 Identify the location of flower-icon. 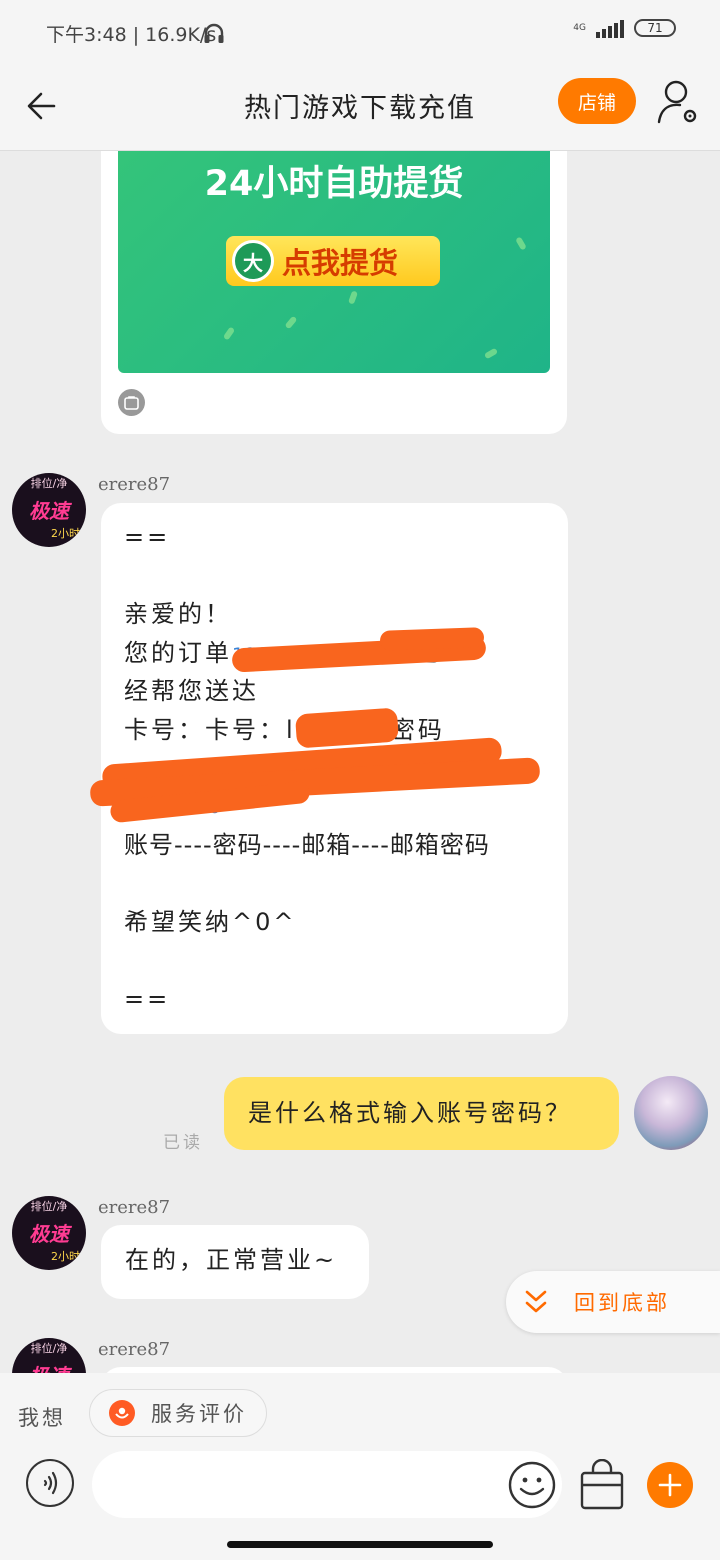
(122, 1413).